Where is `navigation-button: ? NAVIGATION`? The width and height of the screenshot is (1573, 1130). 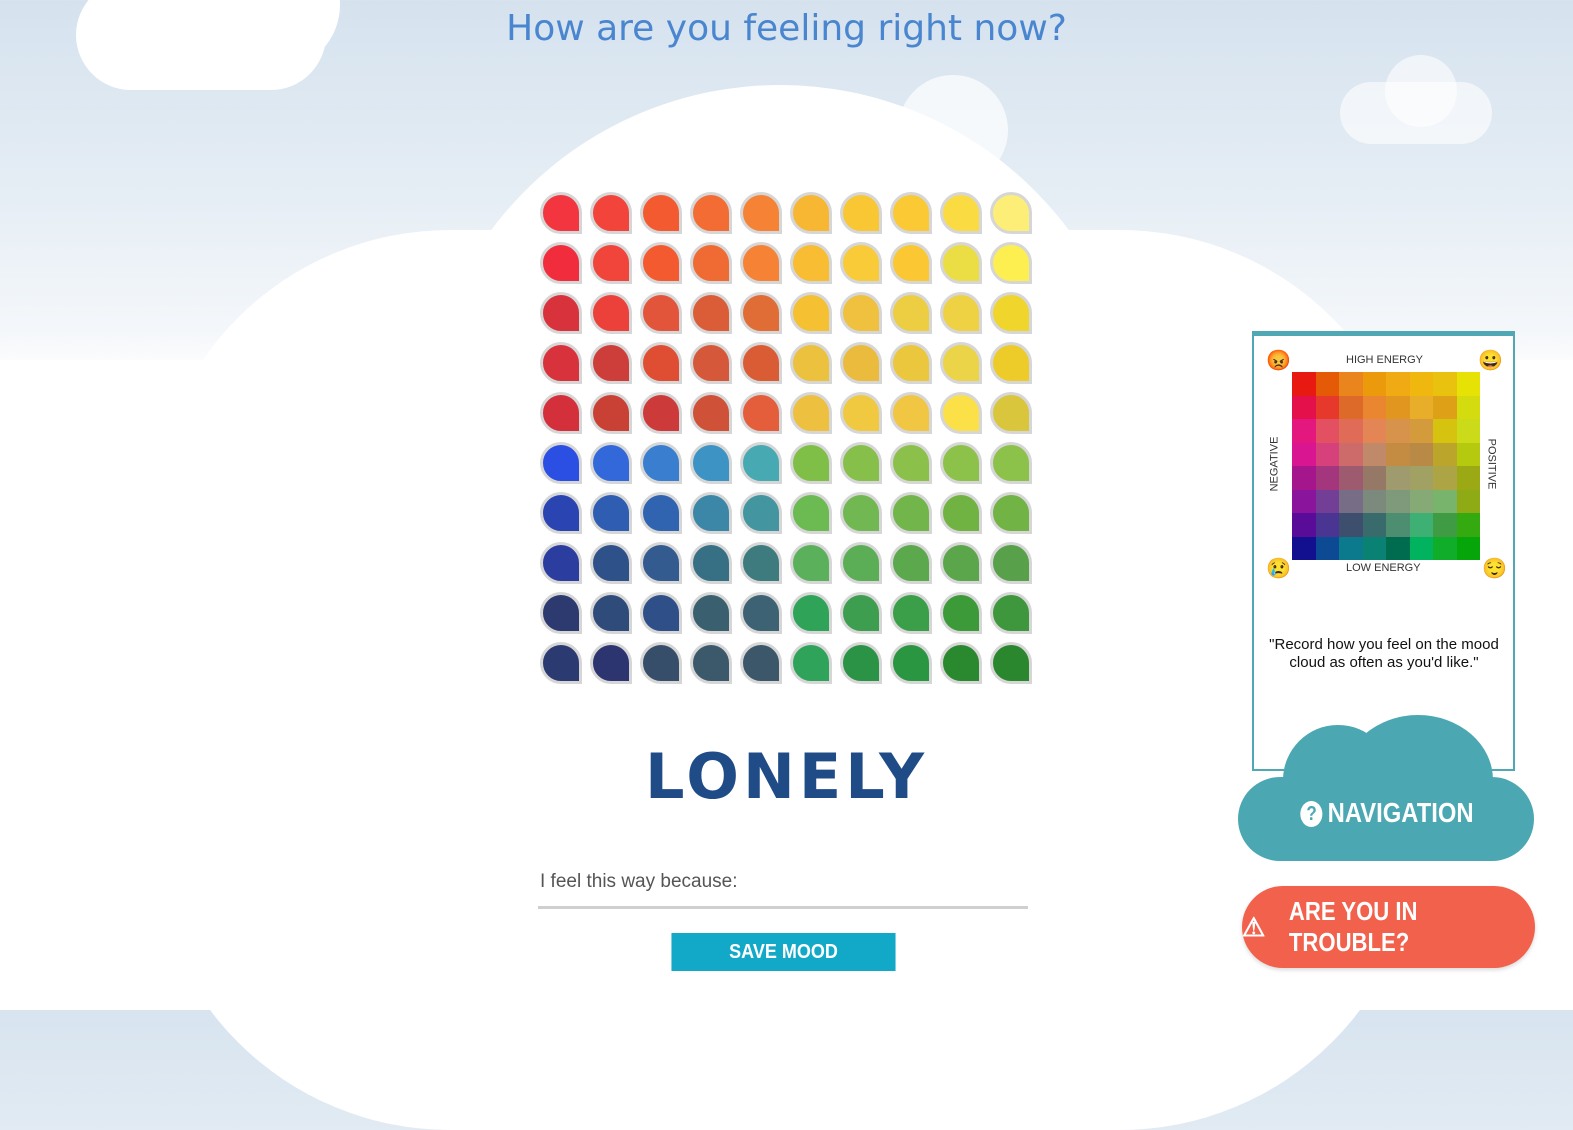
navigation-button: ? NAVIGATION is located at coordinates (1387, 789).